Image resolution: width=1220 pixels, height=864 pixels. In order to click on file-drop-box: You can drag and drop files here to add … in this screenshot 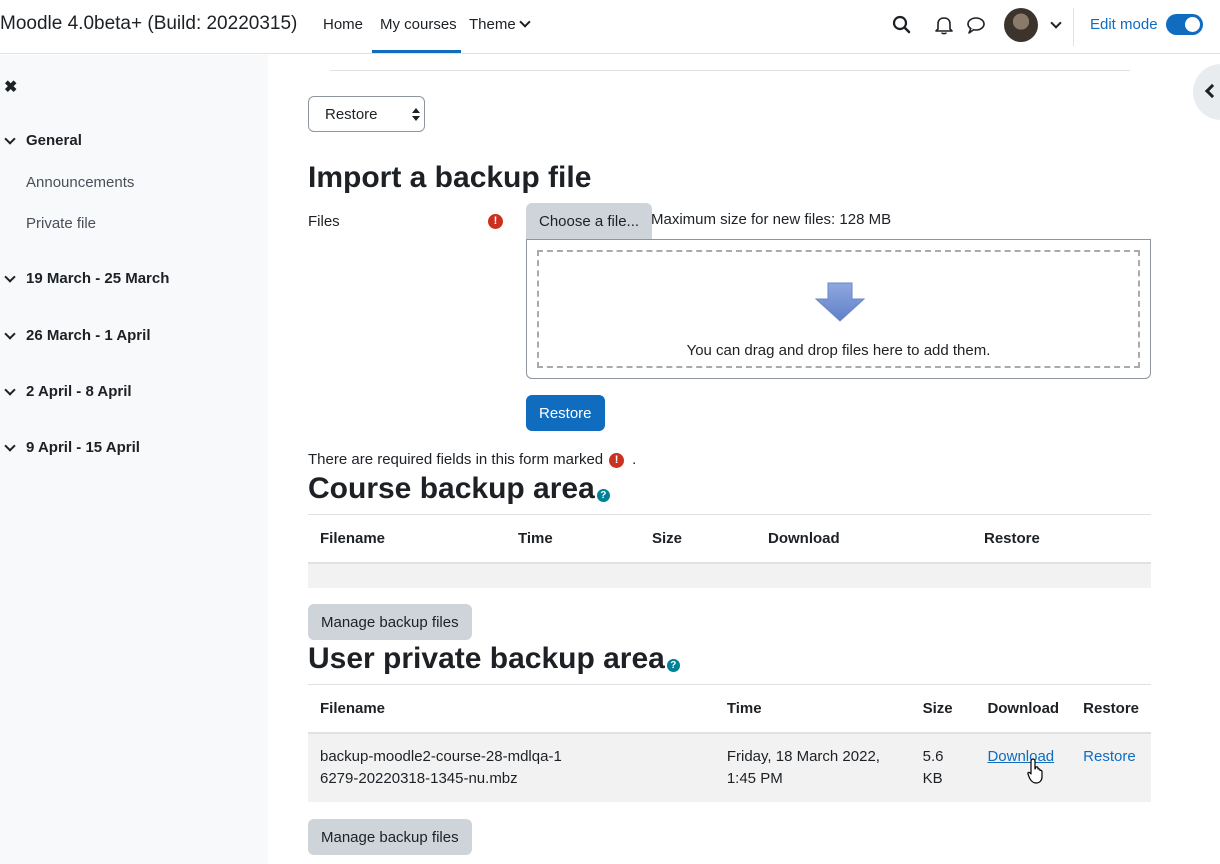, I will do `click(838, 309)`.